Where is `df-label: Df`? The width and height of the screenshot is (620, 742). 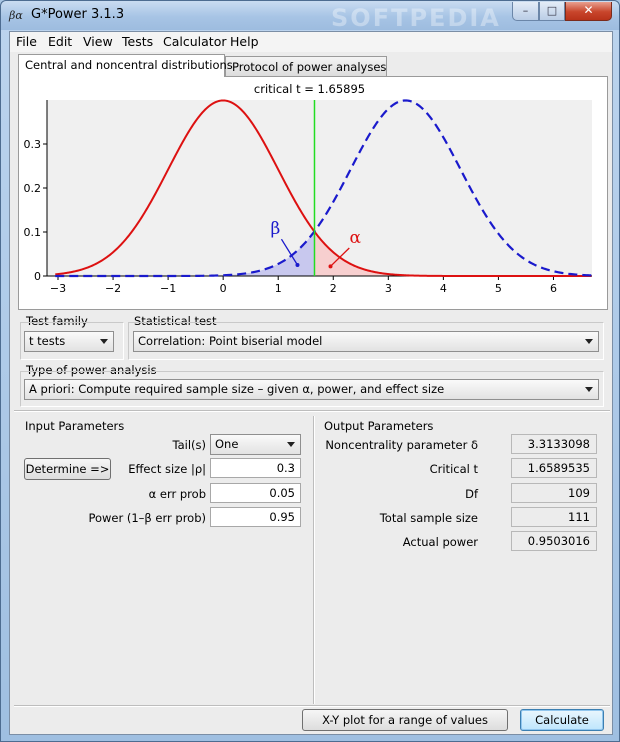
df-label: Df is located at coordinates (471, 494).